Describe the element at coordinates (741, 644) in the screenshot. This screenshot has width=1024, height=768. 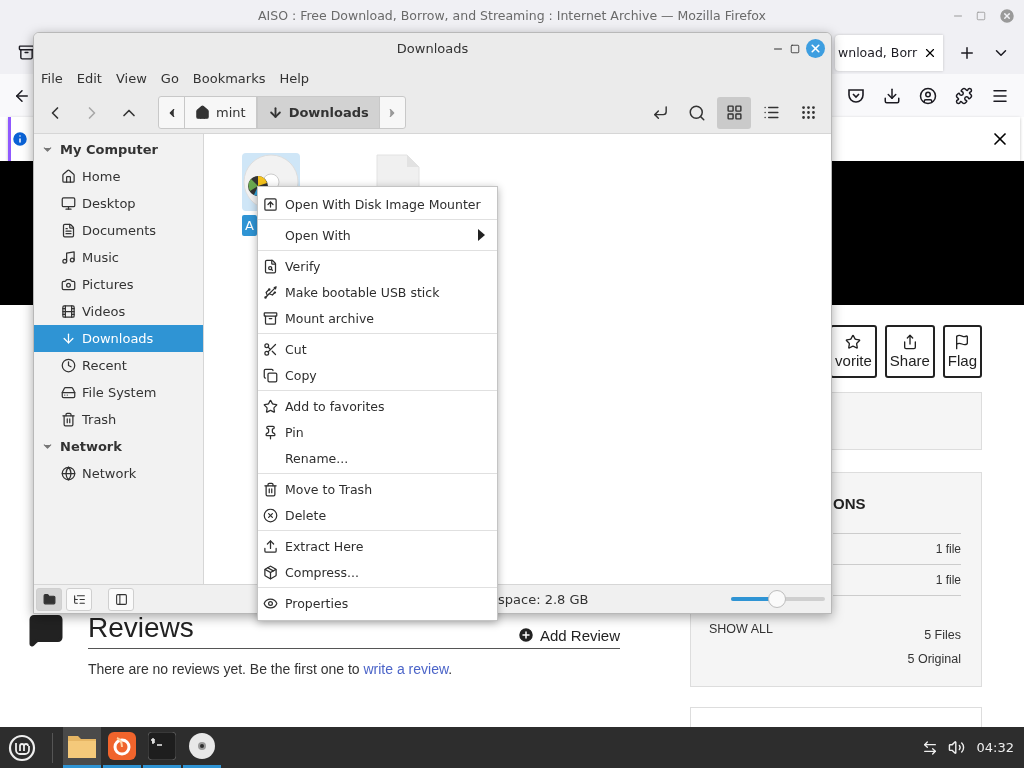
I see `show-all-link: SHOW ALL` at that location.